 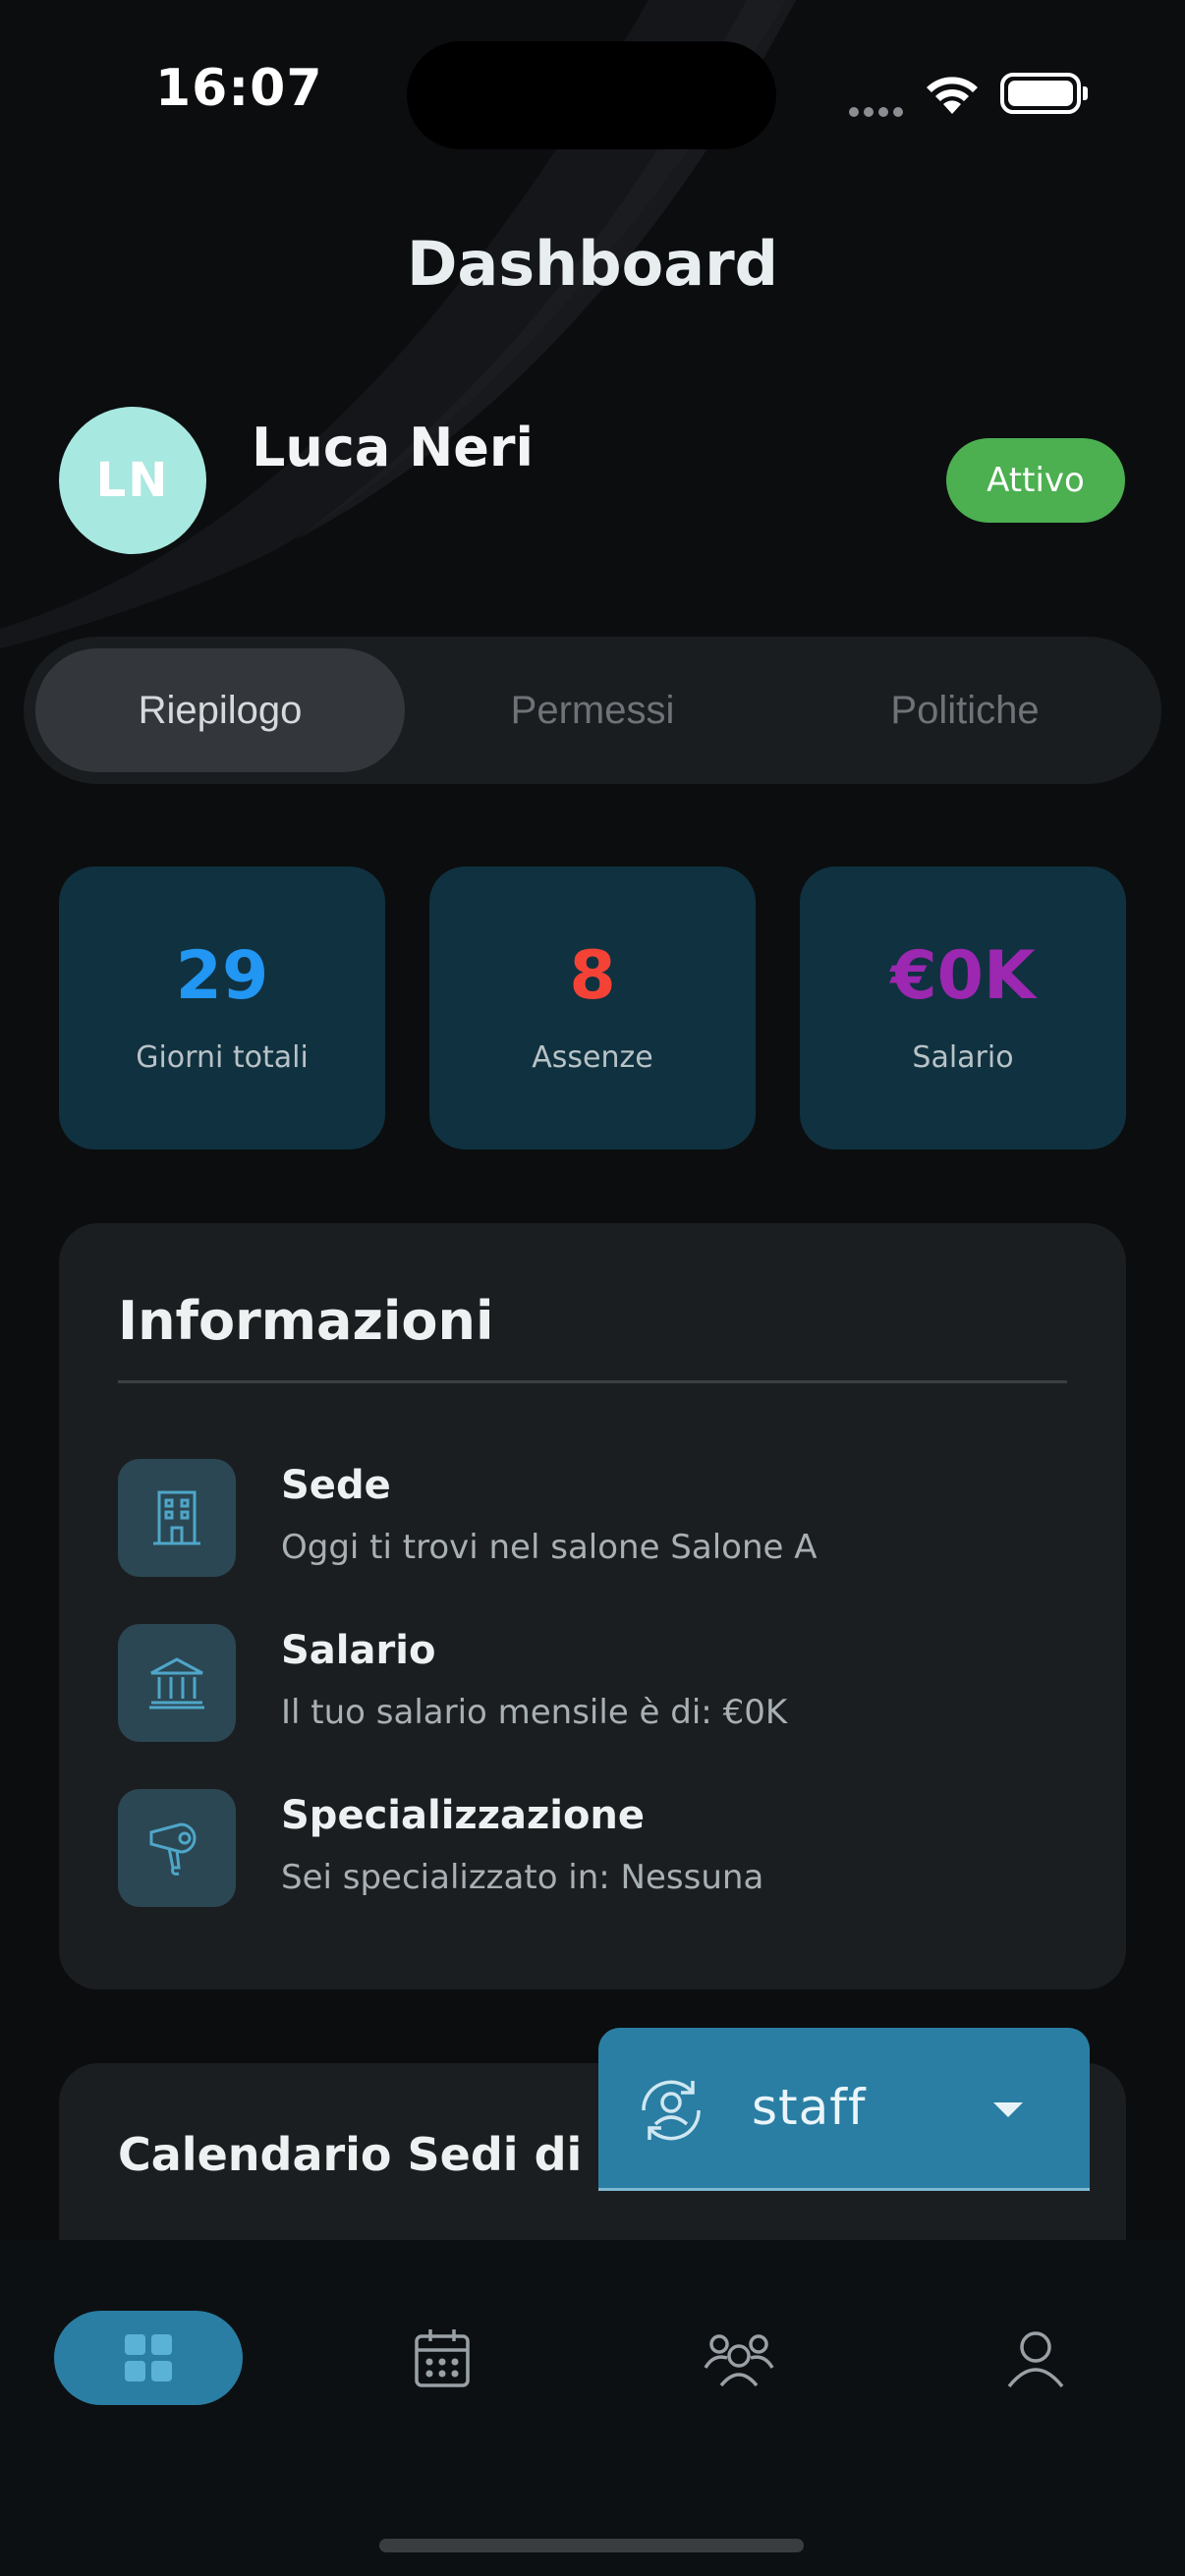 I want to click on info-row-sede: Sede Oggi ti trovi nel salone Salone A, so click(x=592, y=1520).